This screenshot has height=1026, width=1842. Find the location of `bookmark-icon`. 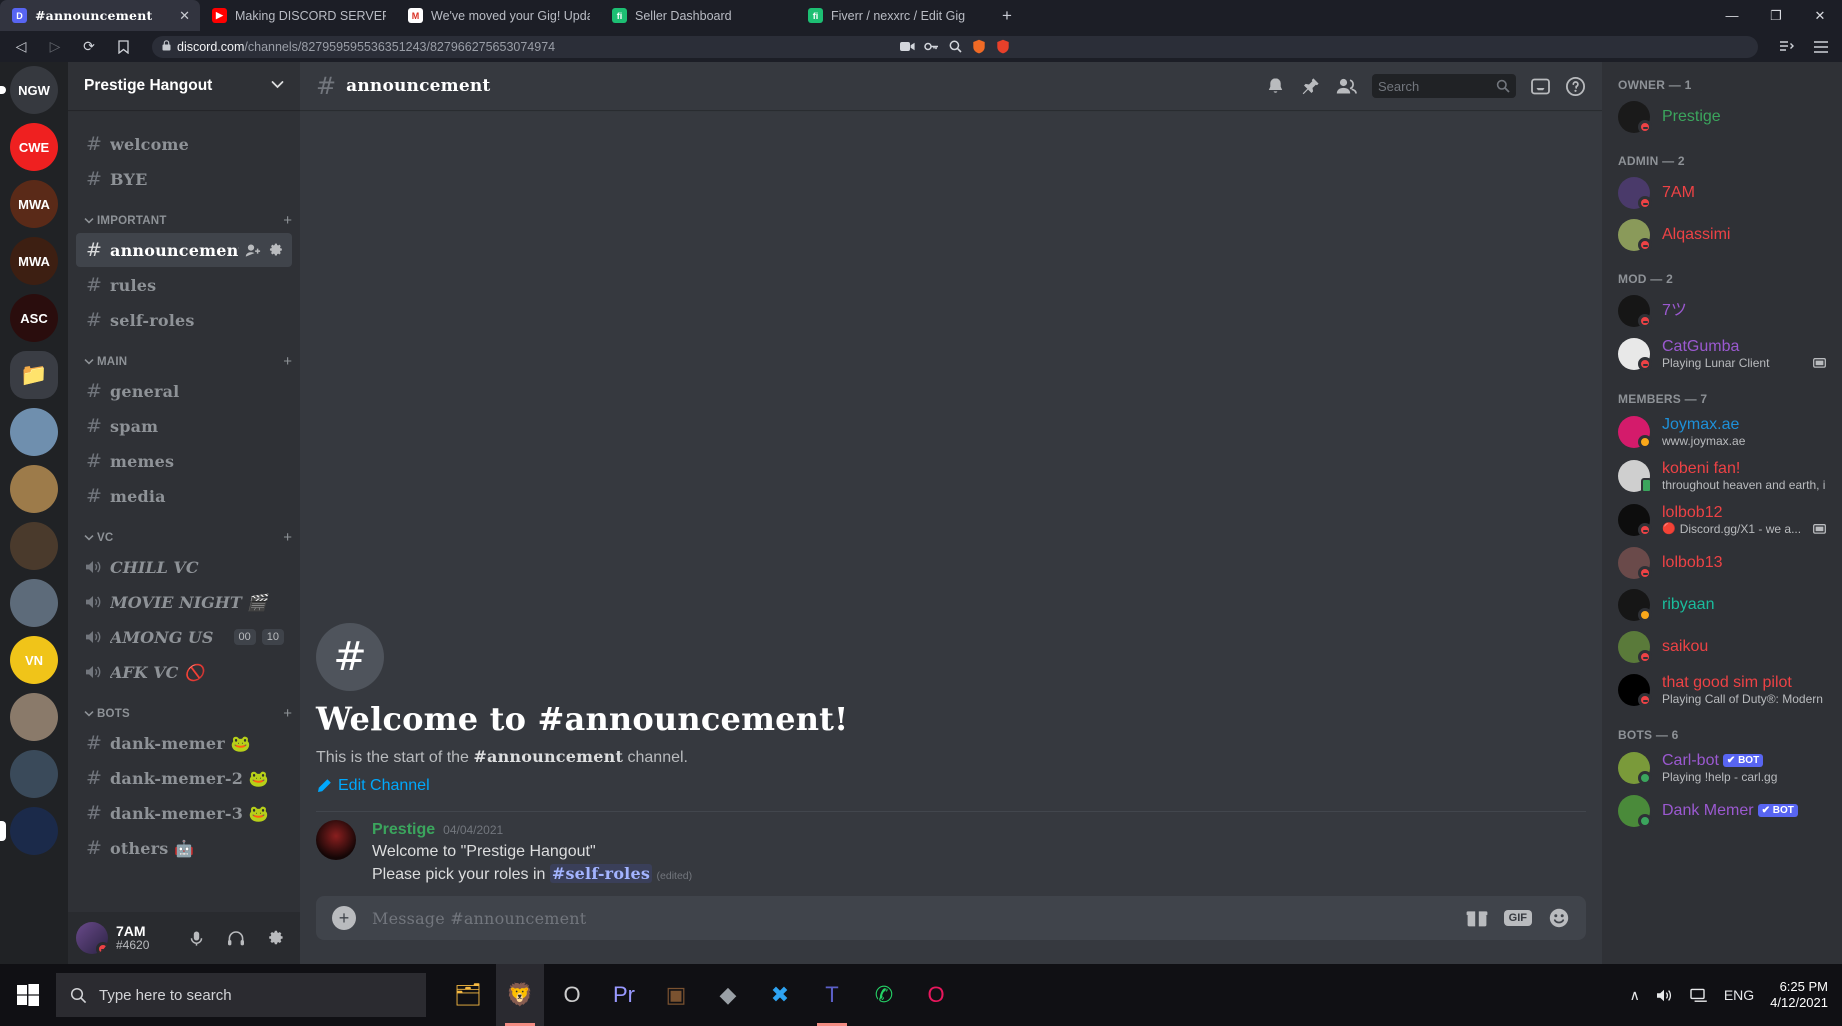

bookmark-icon is located at coordinates (123, 47).